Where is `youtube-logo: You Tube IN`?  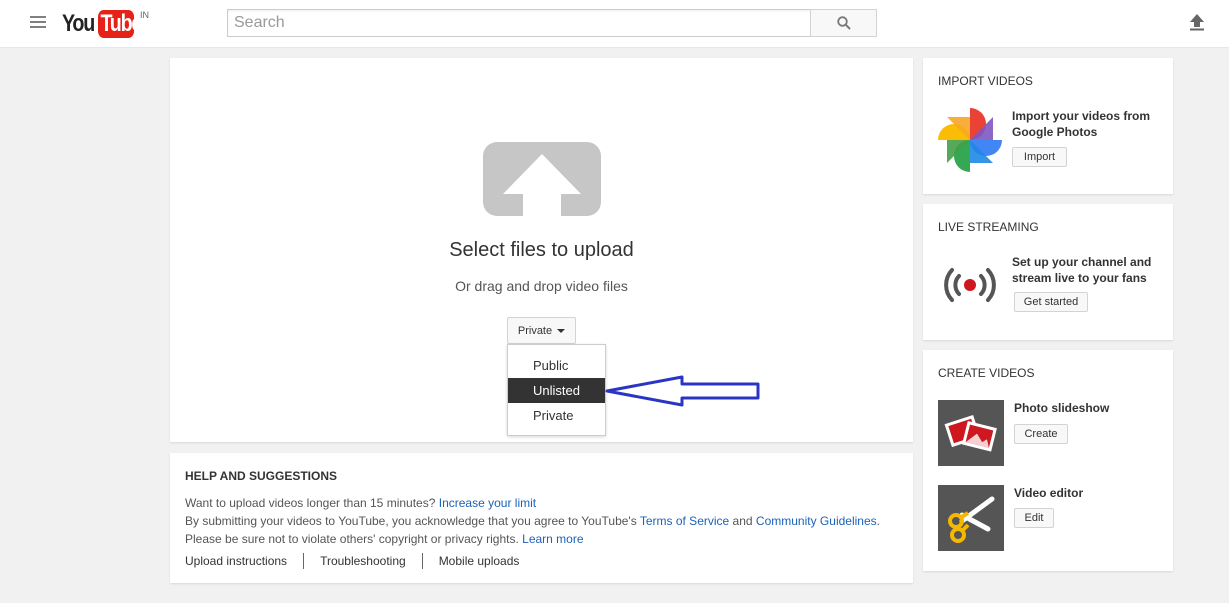
youtube-logo: You Tube IN is located at coordinates (105, 24).